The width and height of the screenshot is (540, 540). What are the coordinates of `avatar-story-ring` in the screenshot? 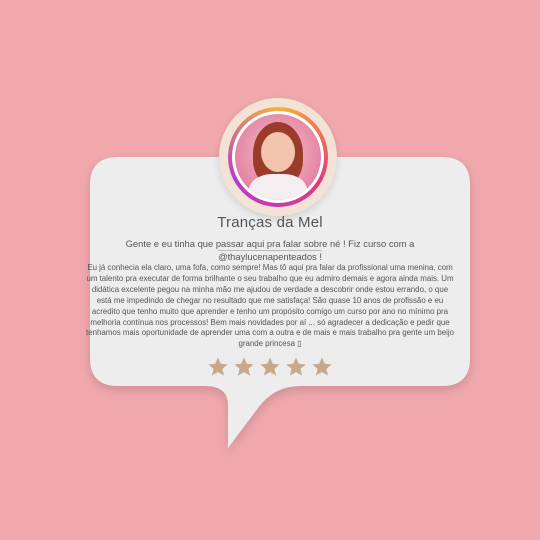 It's located at (278, 157).